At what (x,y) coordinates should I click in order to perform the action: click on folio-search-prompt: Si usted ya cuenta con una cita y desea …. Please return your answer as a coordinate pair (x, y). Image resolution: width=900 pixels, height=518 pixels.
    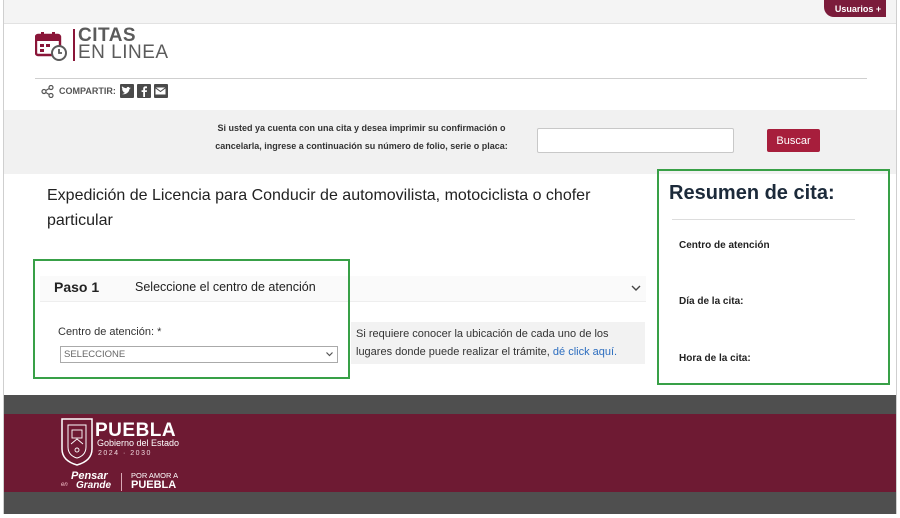
    Looking at the image, I should click on (361, 137).